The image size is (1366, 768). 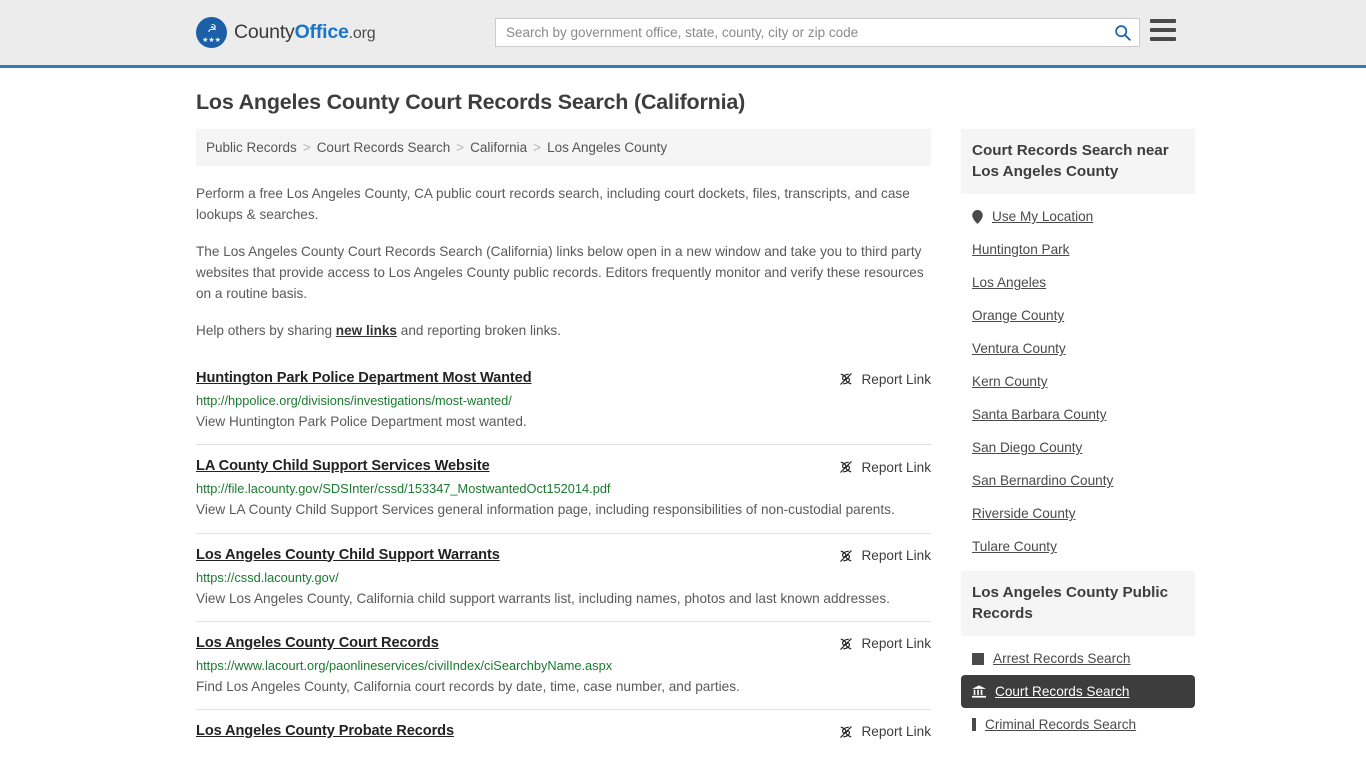 I want to click on sidebar-item-los-angeles: Los Angeles, so click(x=1078, y=282).